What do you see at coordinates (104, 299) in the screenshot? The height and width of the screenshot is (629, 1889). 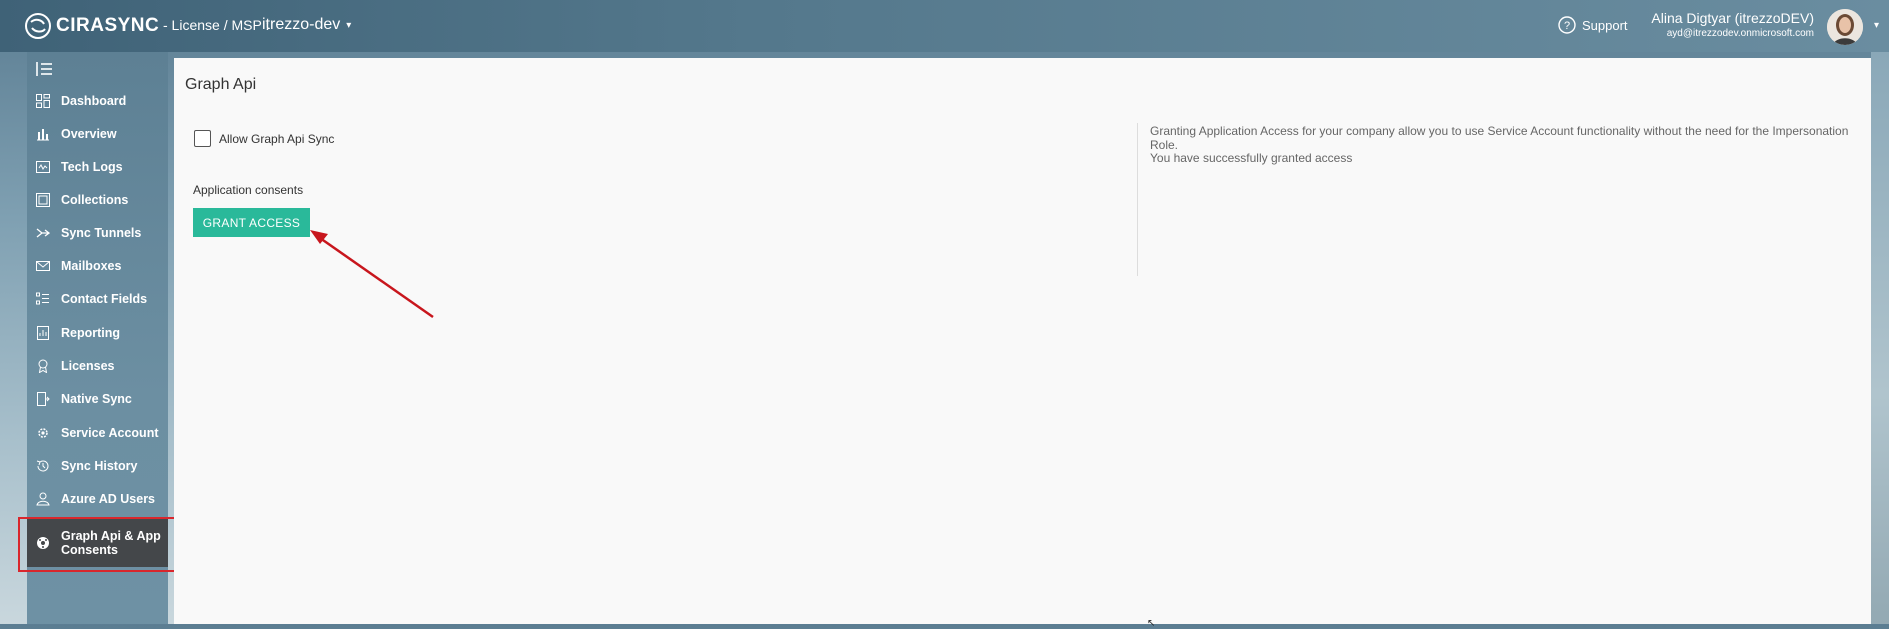 I see `sidebar-item-label: Contact Fields` at bounding box center [104, 299].